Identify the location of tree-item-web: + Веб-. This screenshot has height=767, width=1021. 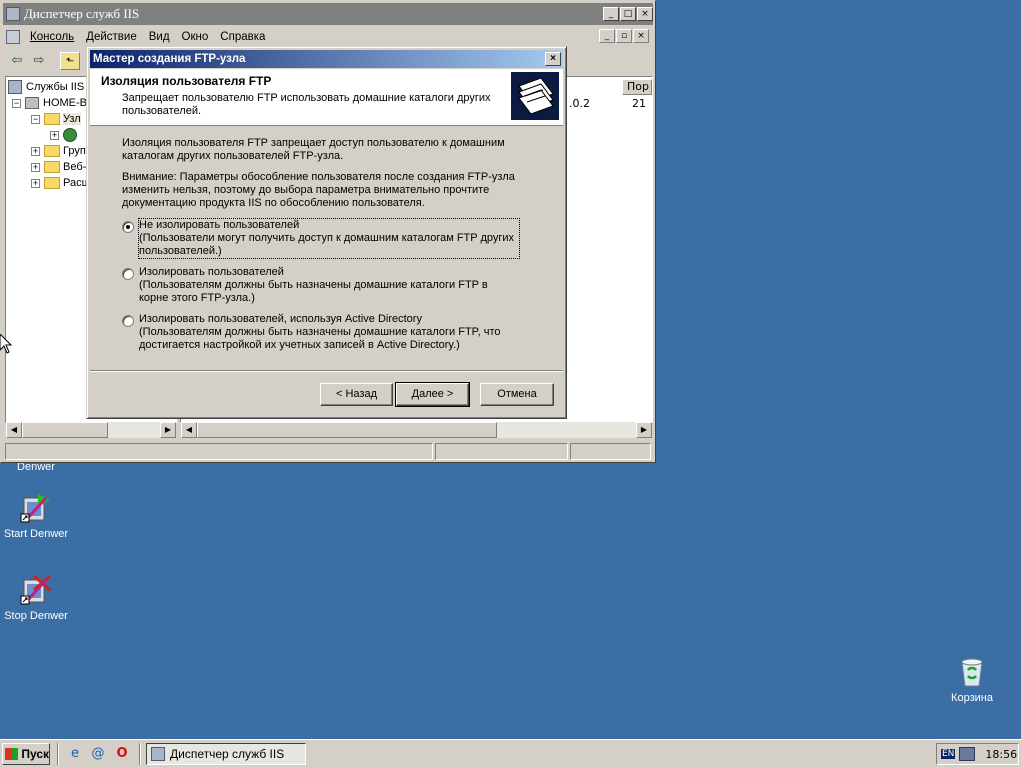
(58, 167).